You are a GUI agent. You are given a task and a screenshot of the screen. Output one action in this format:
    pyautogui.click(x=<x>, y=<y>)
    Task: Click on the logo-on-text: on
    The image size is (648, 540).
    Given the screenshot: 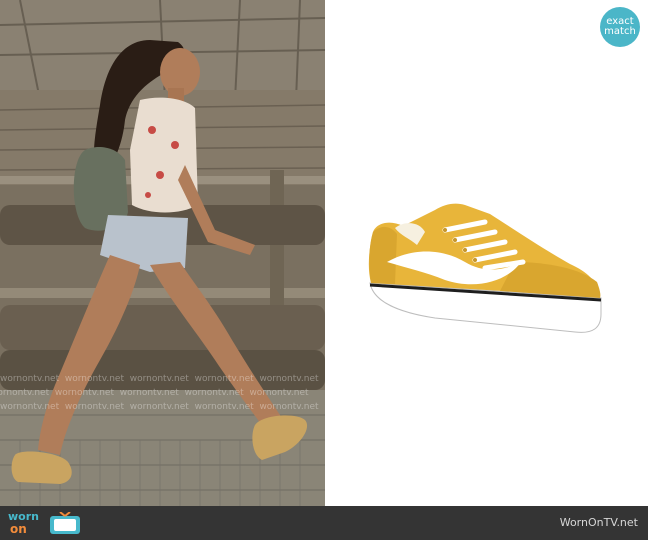 What is the action you would take?
    pyautogui.click(x=18, y=529)
    